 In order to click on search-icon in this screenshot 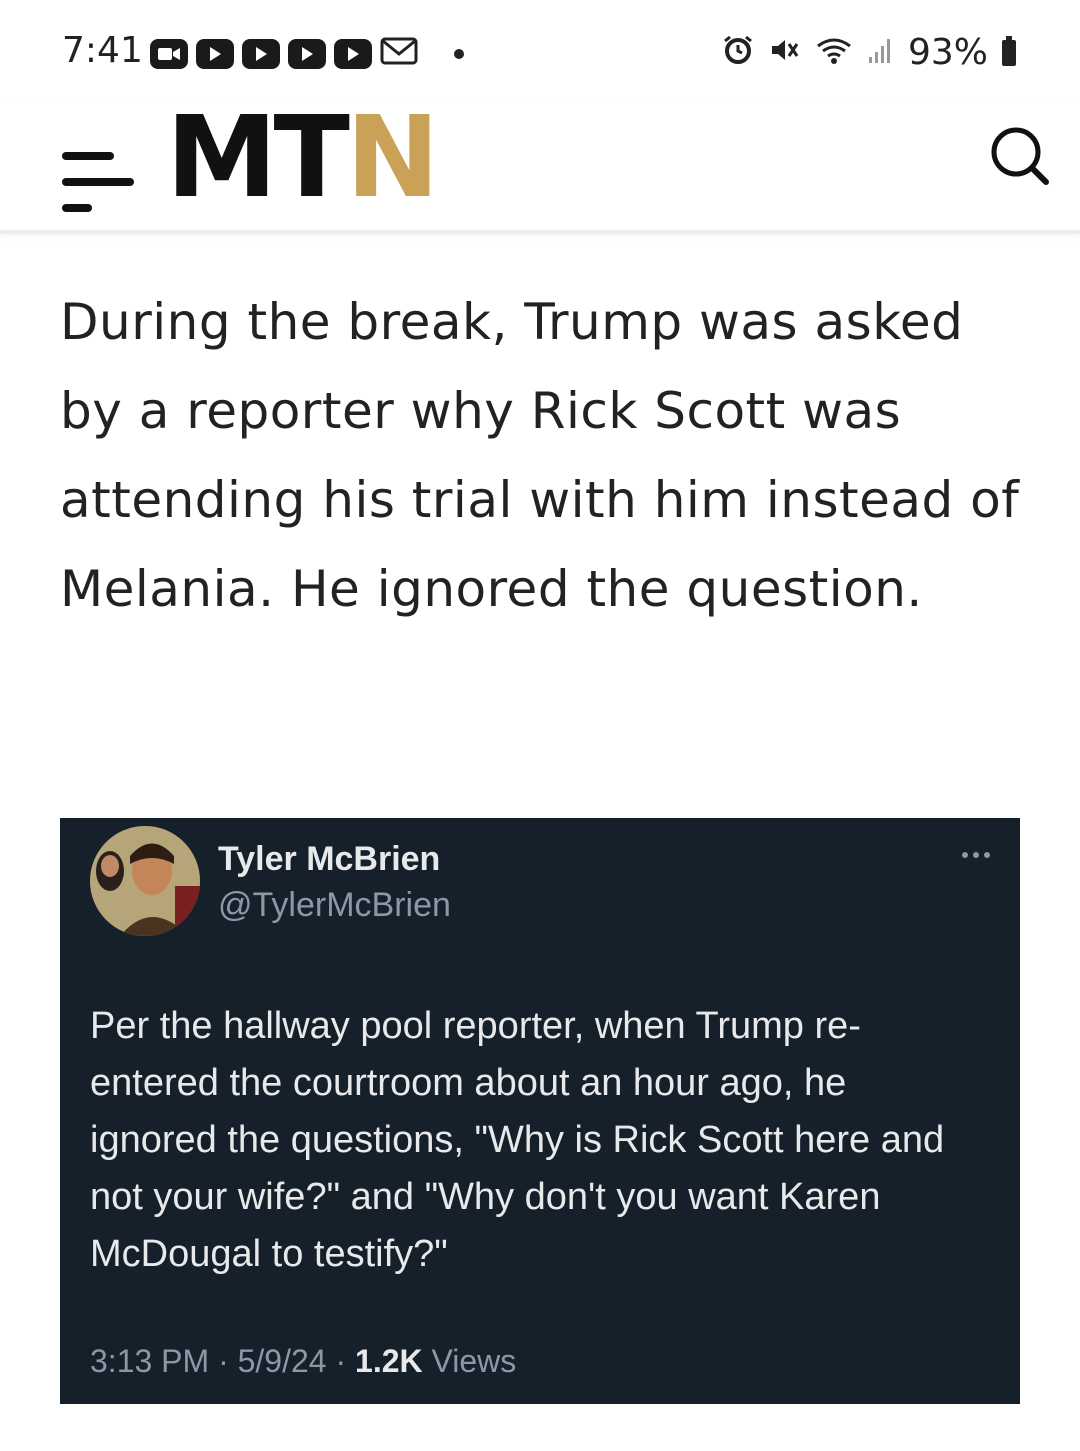, I will do `click(1020, 159)`.